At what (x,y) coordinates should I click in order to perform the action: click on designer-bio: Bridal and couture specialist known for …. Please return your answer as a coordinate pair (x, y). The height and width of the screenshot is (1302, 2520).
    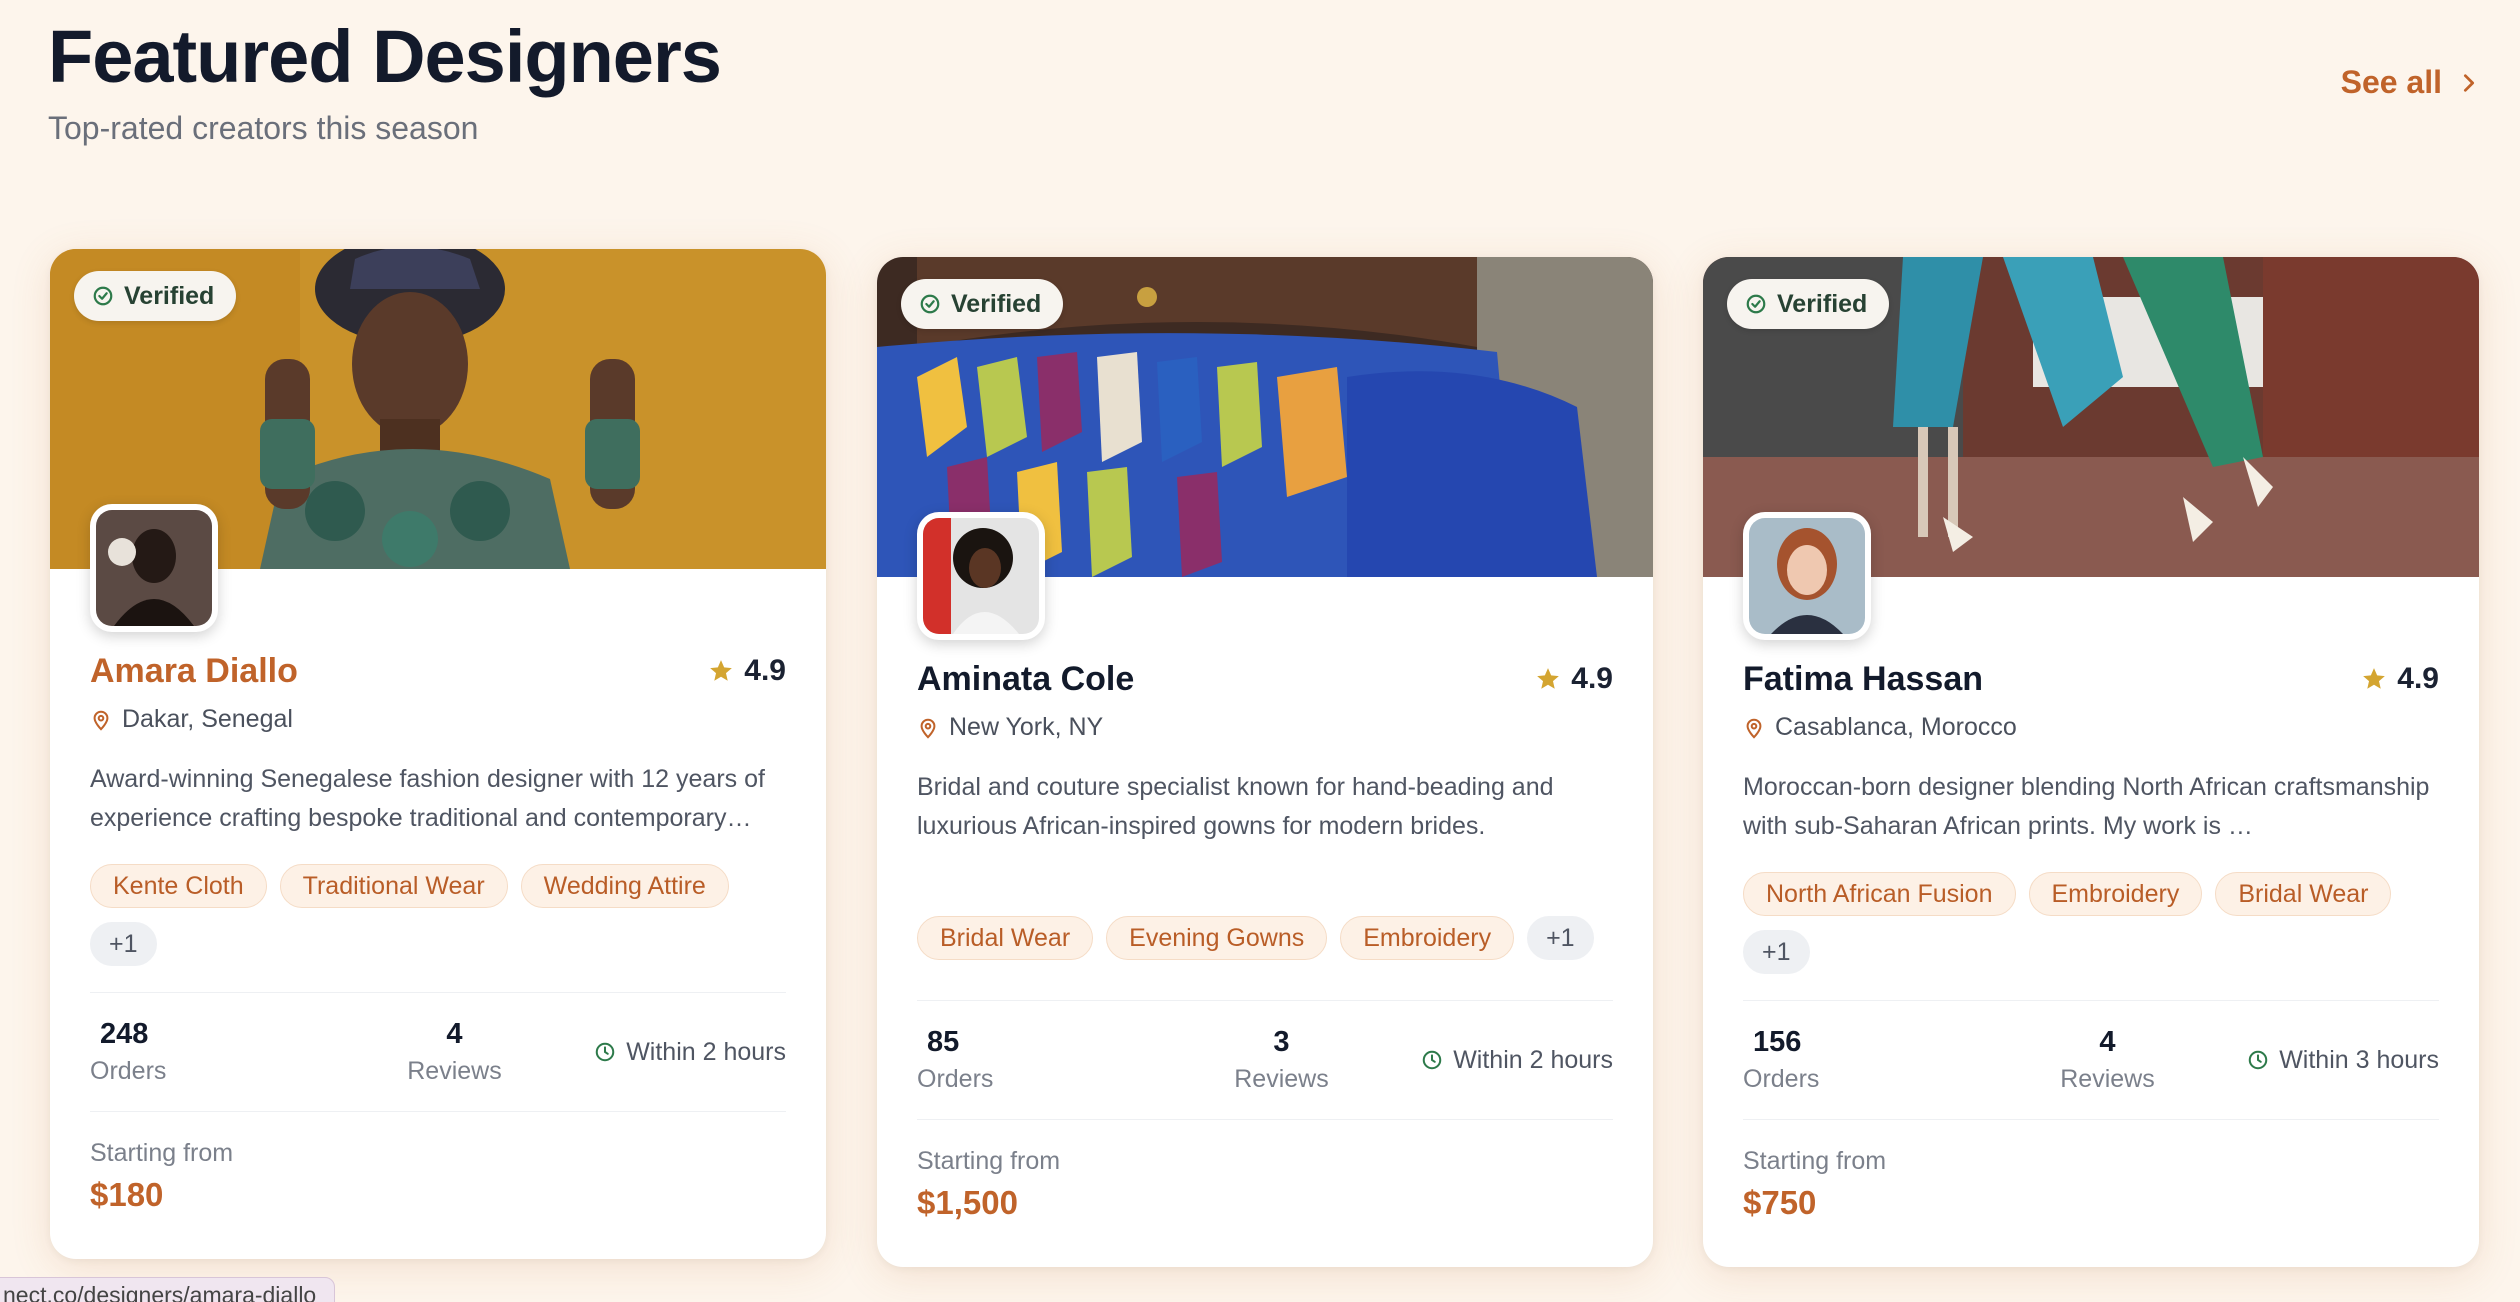
    Looking at the image, I should click on (1235, 806).